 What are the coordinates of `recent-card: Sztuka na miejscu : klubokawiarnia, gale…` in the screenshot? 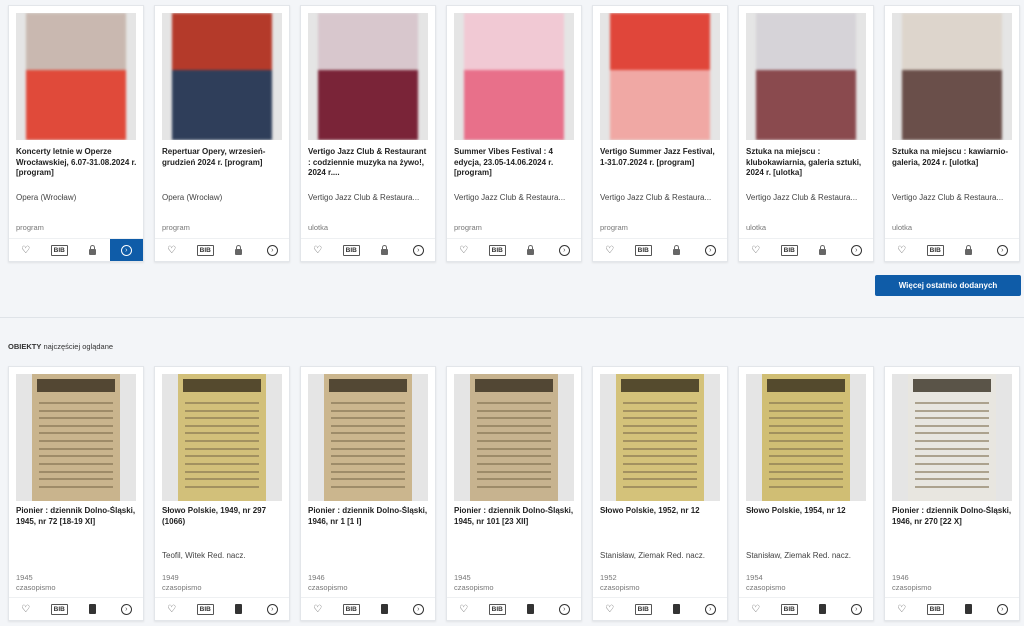 It's located at (806, 133).